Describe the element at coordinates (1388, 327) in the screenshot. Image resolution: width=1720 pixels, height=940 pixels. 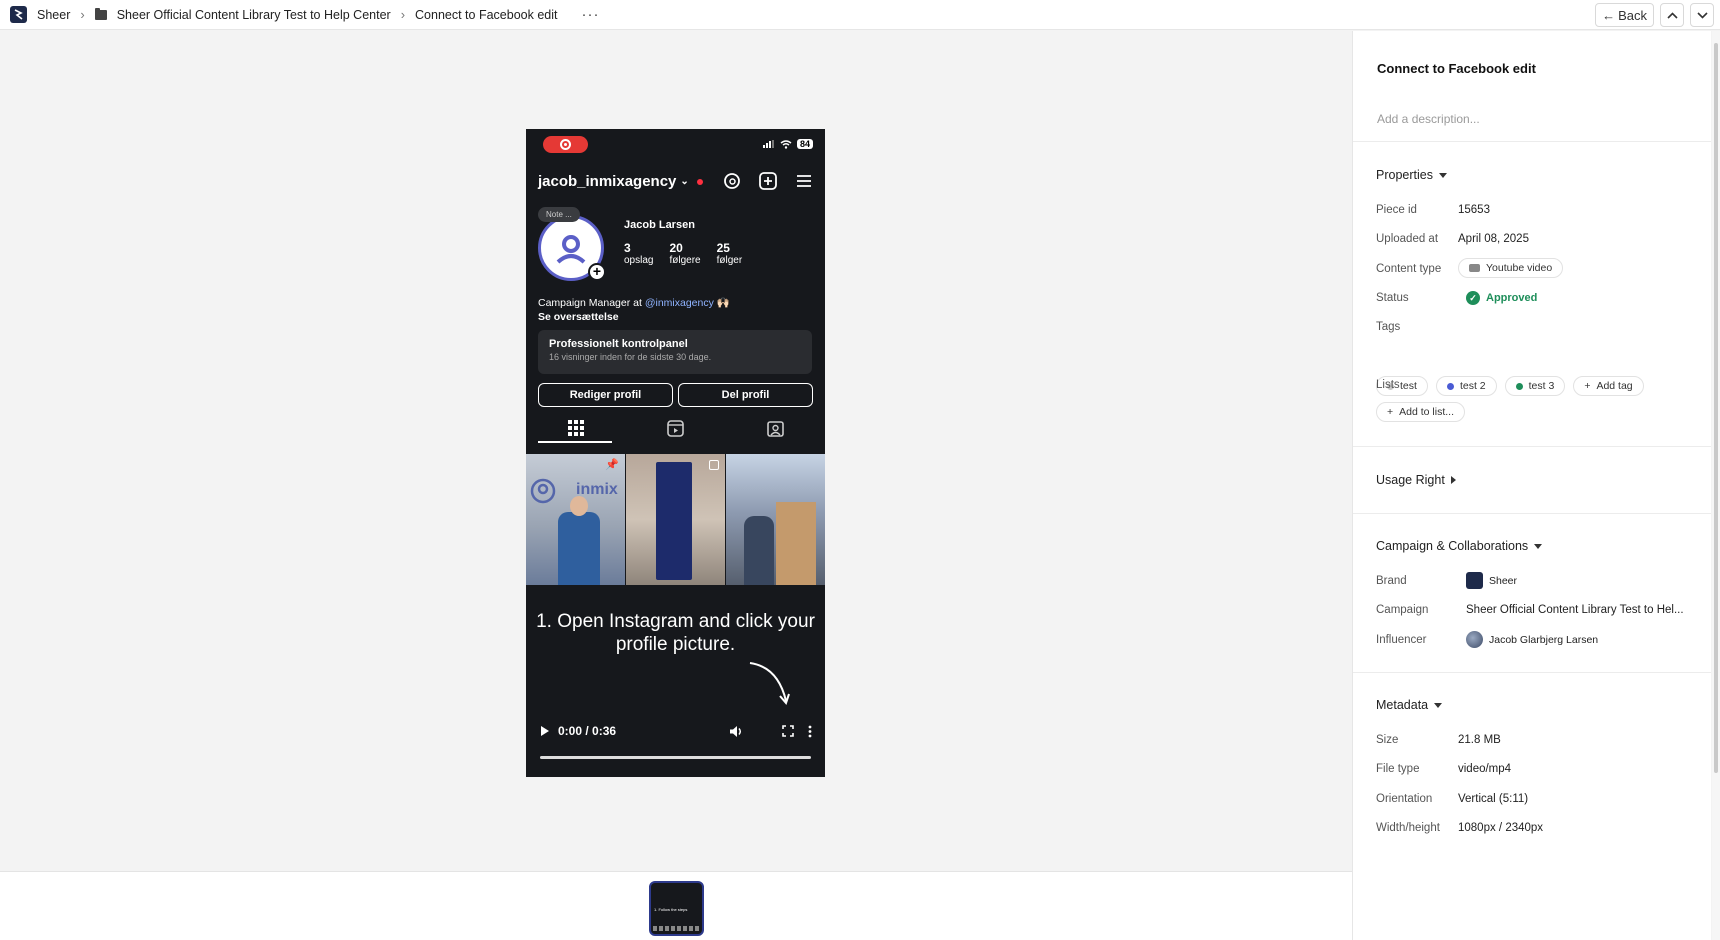
I see `prop-label: Tags` at that location.